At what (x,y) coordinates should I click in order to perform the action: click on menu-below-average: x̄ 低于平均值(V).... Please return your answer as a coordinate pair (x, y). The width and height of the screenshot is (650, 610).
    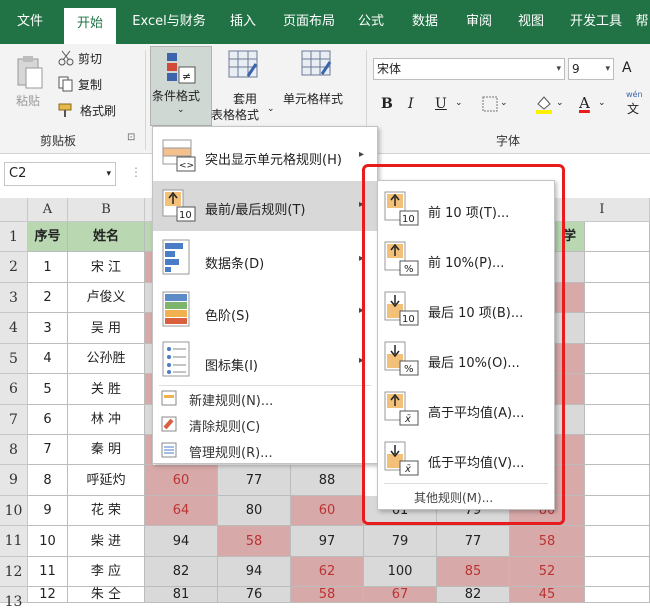
    Looking at the image, I should click on (466, 460).